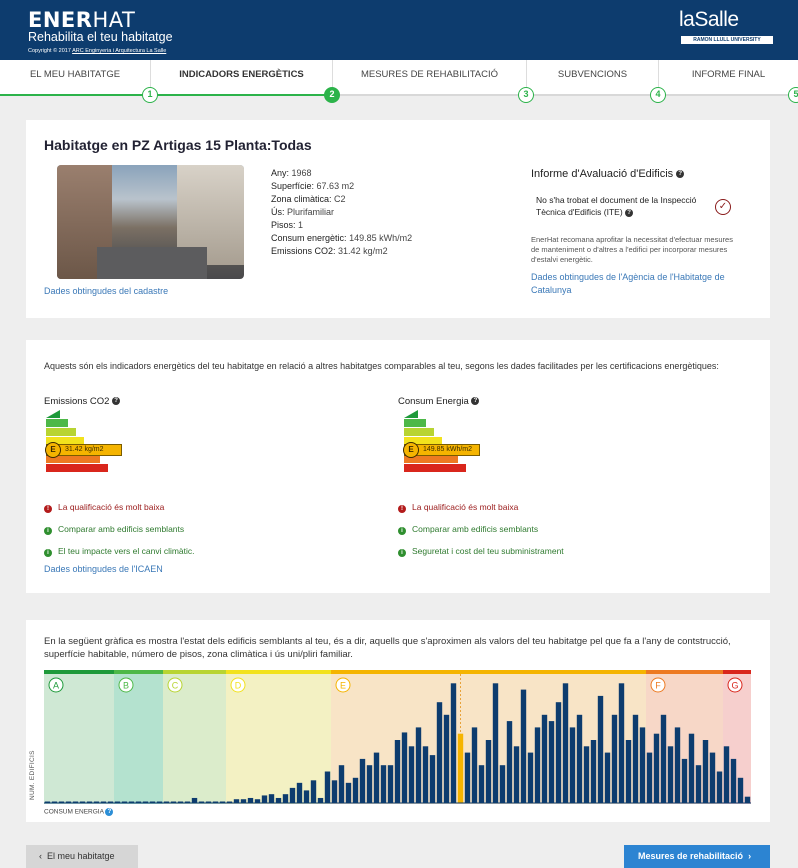 The height and width of the screenshot is (868, 798). Describe the element at coordinates (593, 78) in the screenshot. I see `tab-subvencions: Subvencions` at that location.